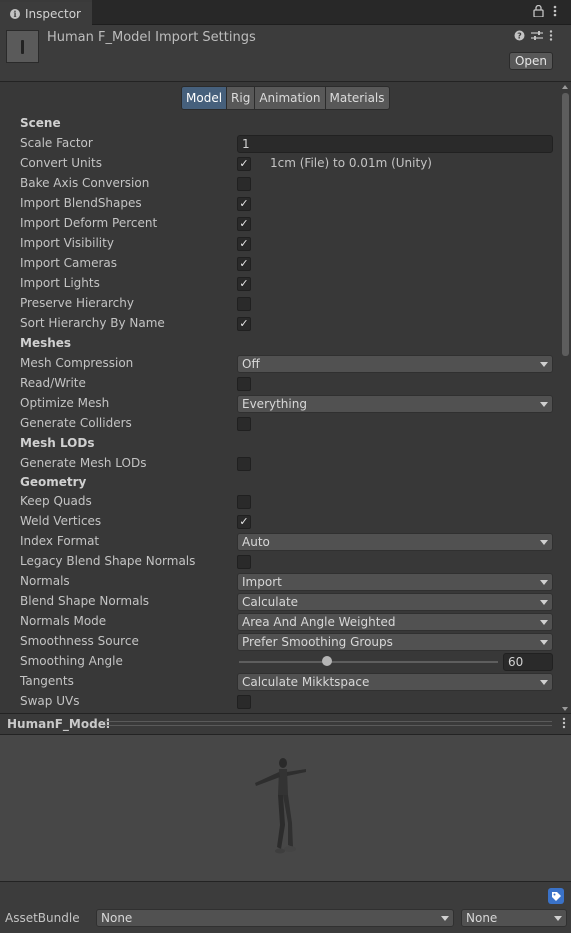 The image size is (571, 933). I want to click on scrollbar-thumb, so click(565, 224).